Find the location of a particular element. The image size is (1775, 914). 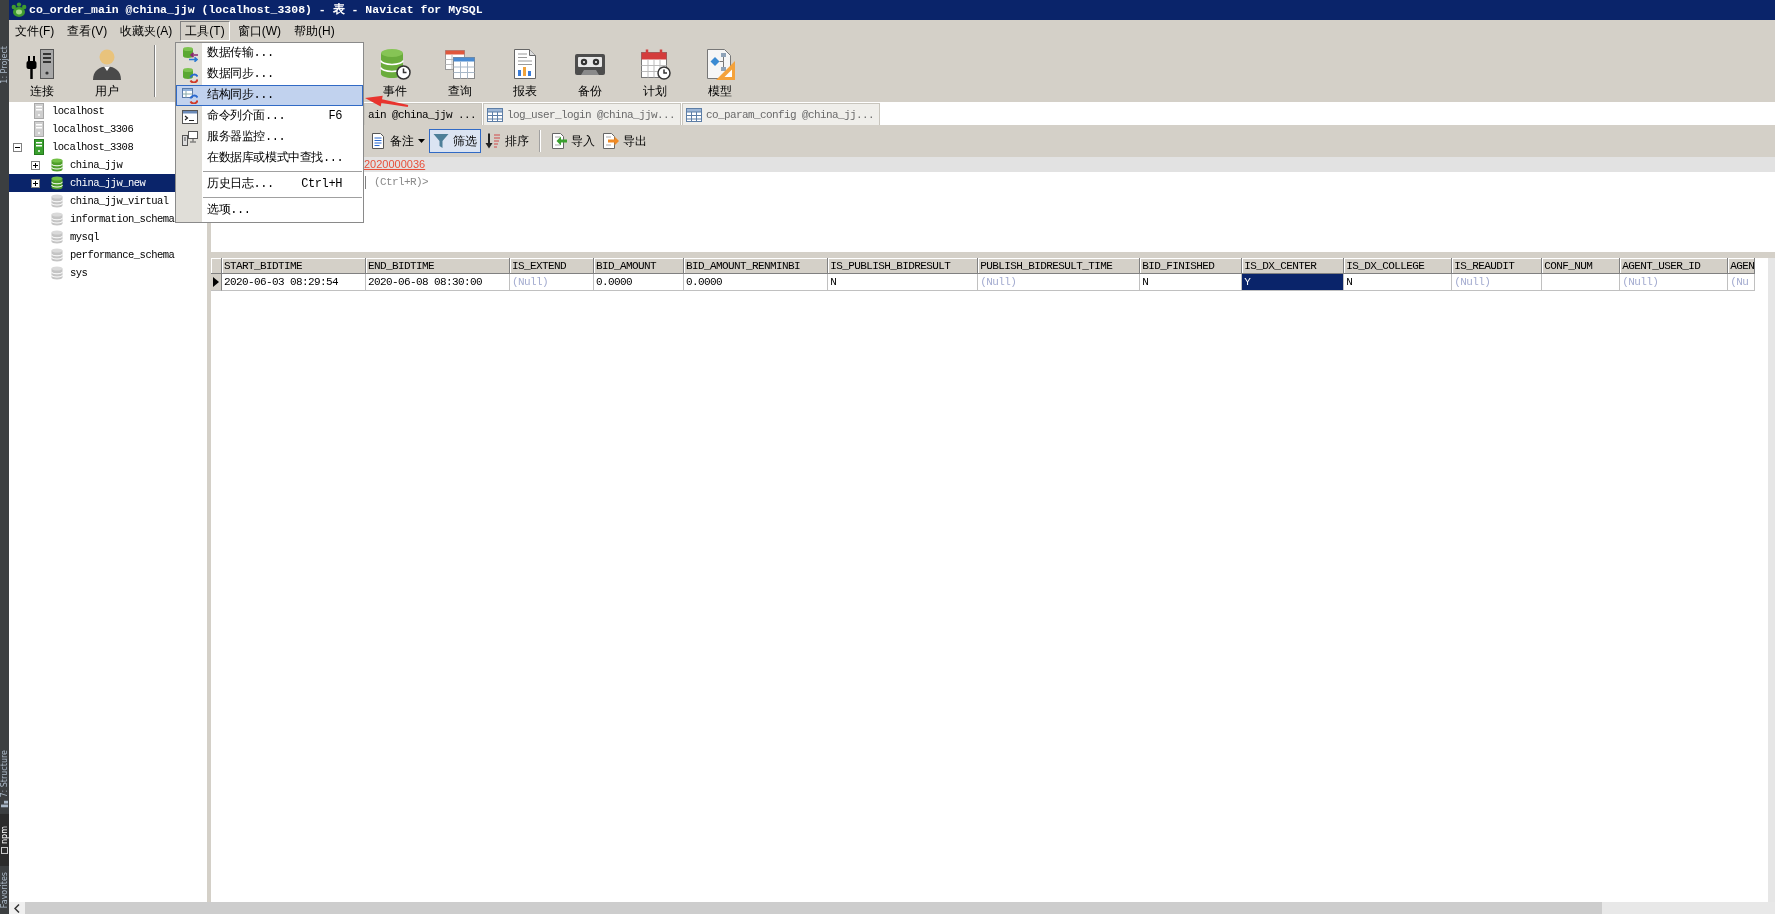

scroll-left-button is located at coordinates (17, 908).